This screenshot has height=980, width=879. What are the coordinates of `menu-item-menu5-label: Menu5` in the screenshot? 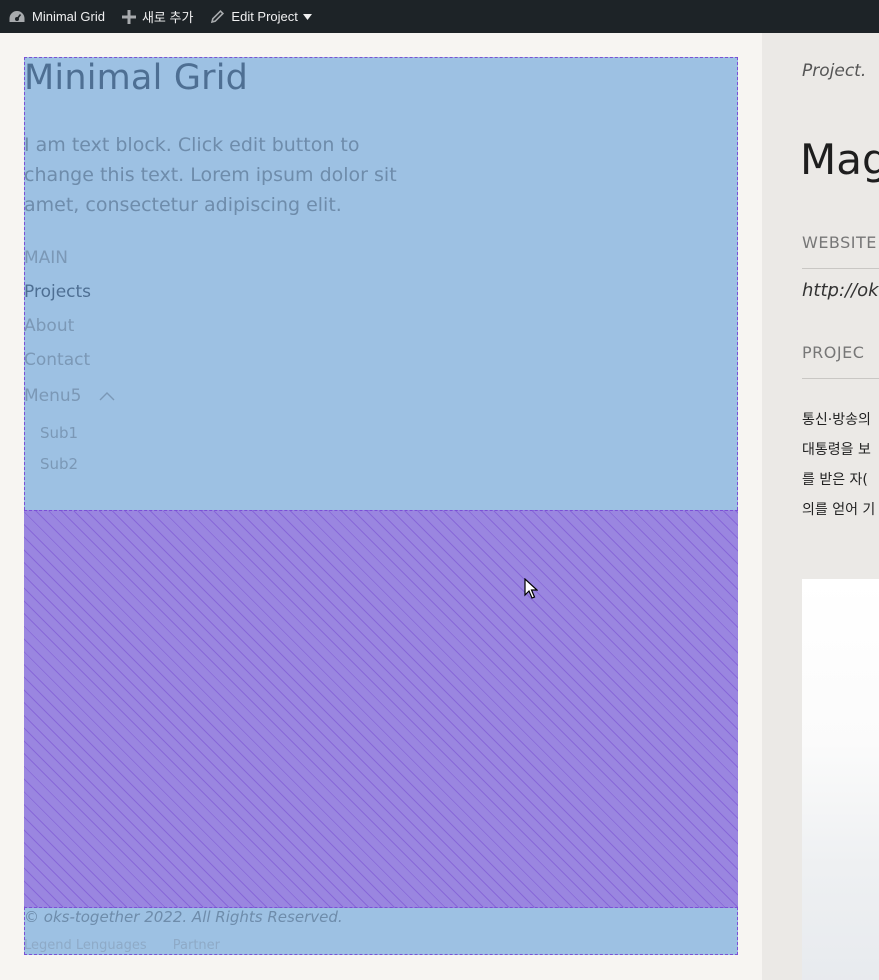 It's located at (53, 396).